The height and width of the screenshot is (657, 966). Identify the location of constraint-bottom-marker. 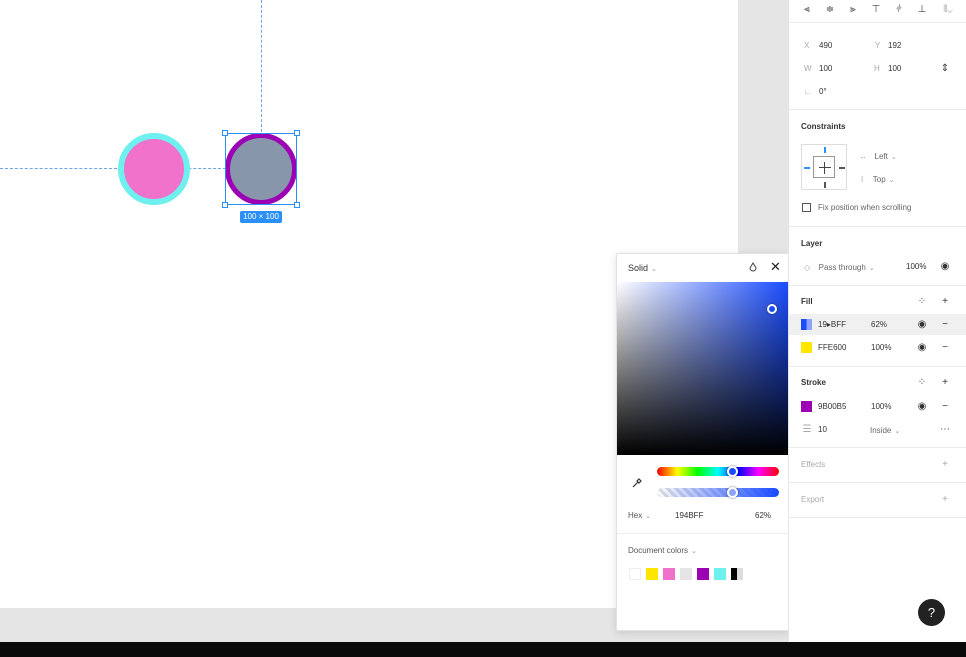
(825, 185).